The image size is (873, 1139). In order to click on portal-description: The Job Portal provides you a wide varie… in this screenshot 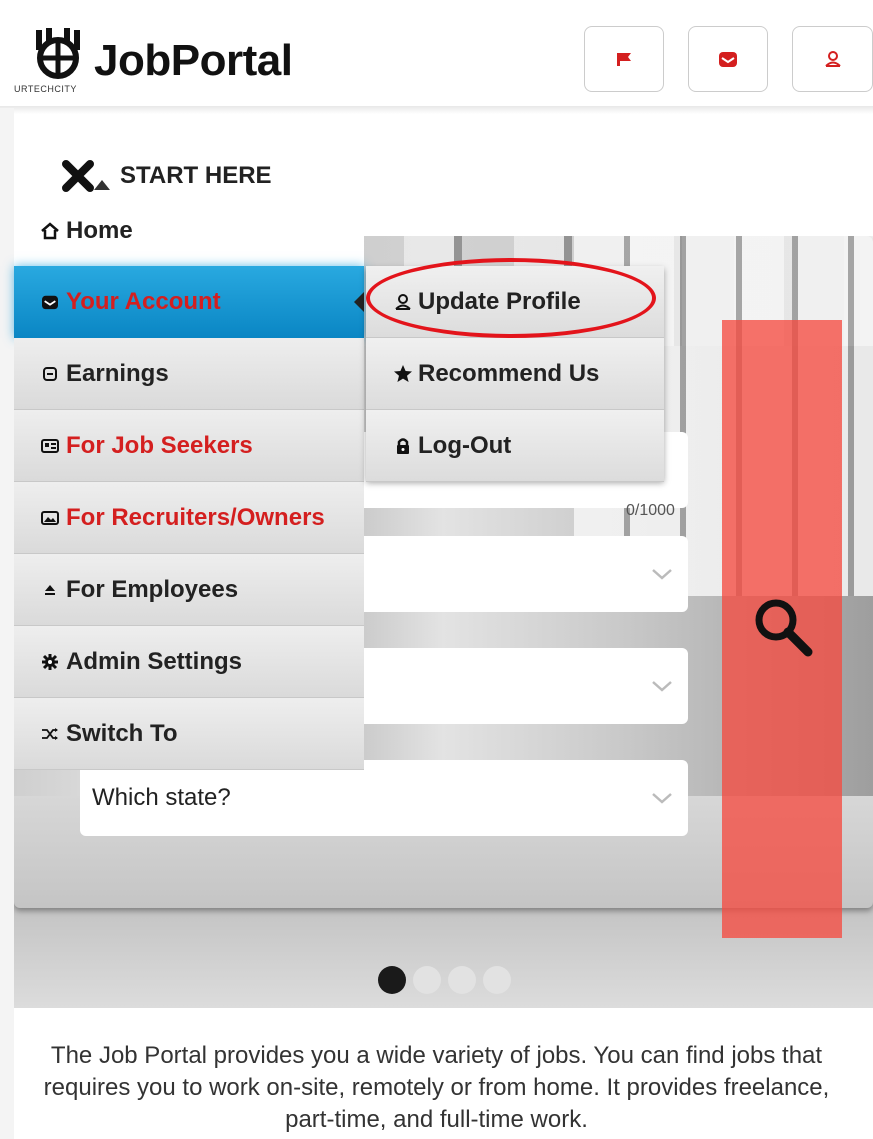, I will do `click(436, 1087)`.